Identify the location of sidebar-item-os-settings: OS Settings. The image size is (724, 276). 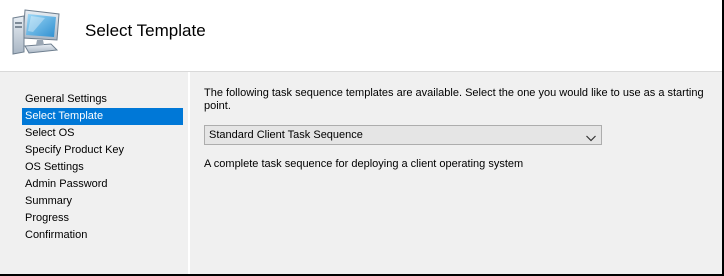
(102, 167).